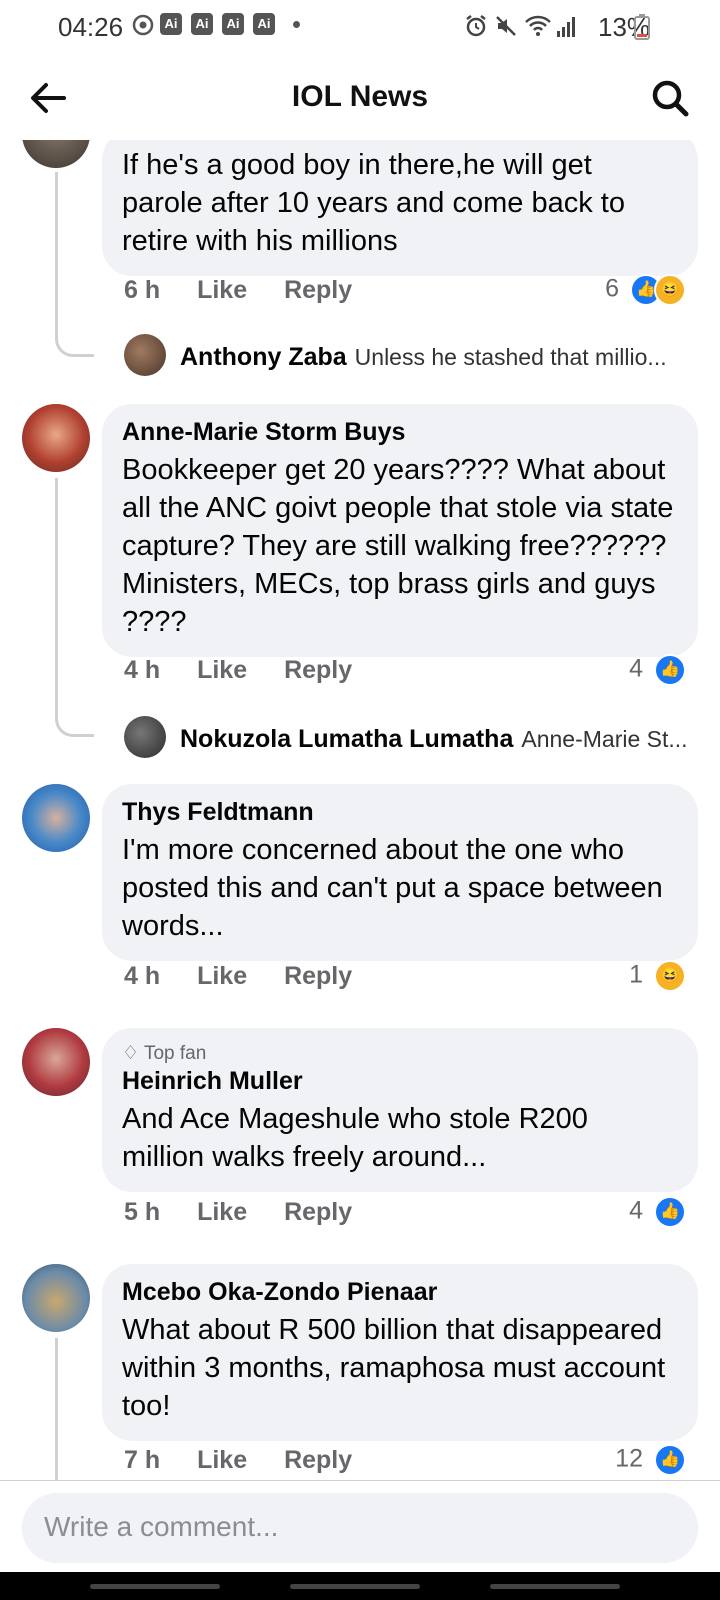 The width and height of the screenshot is (720, 1600). What do you see at coordinates (91, 27) in the screenshot?
I see `status-time: 04:26` at bounding box center [91, 27].